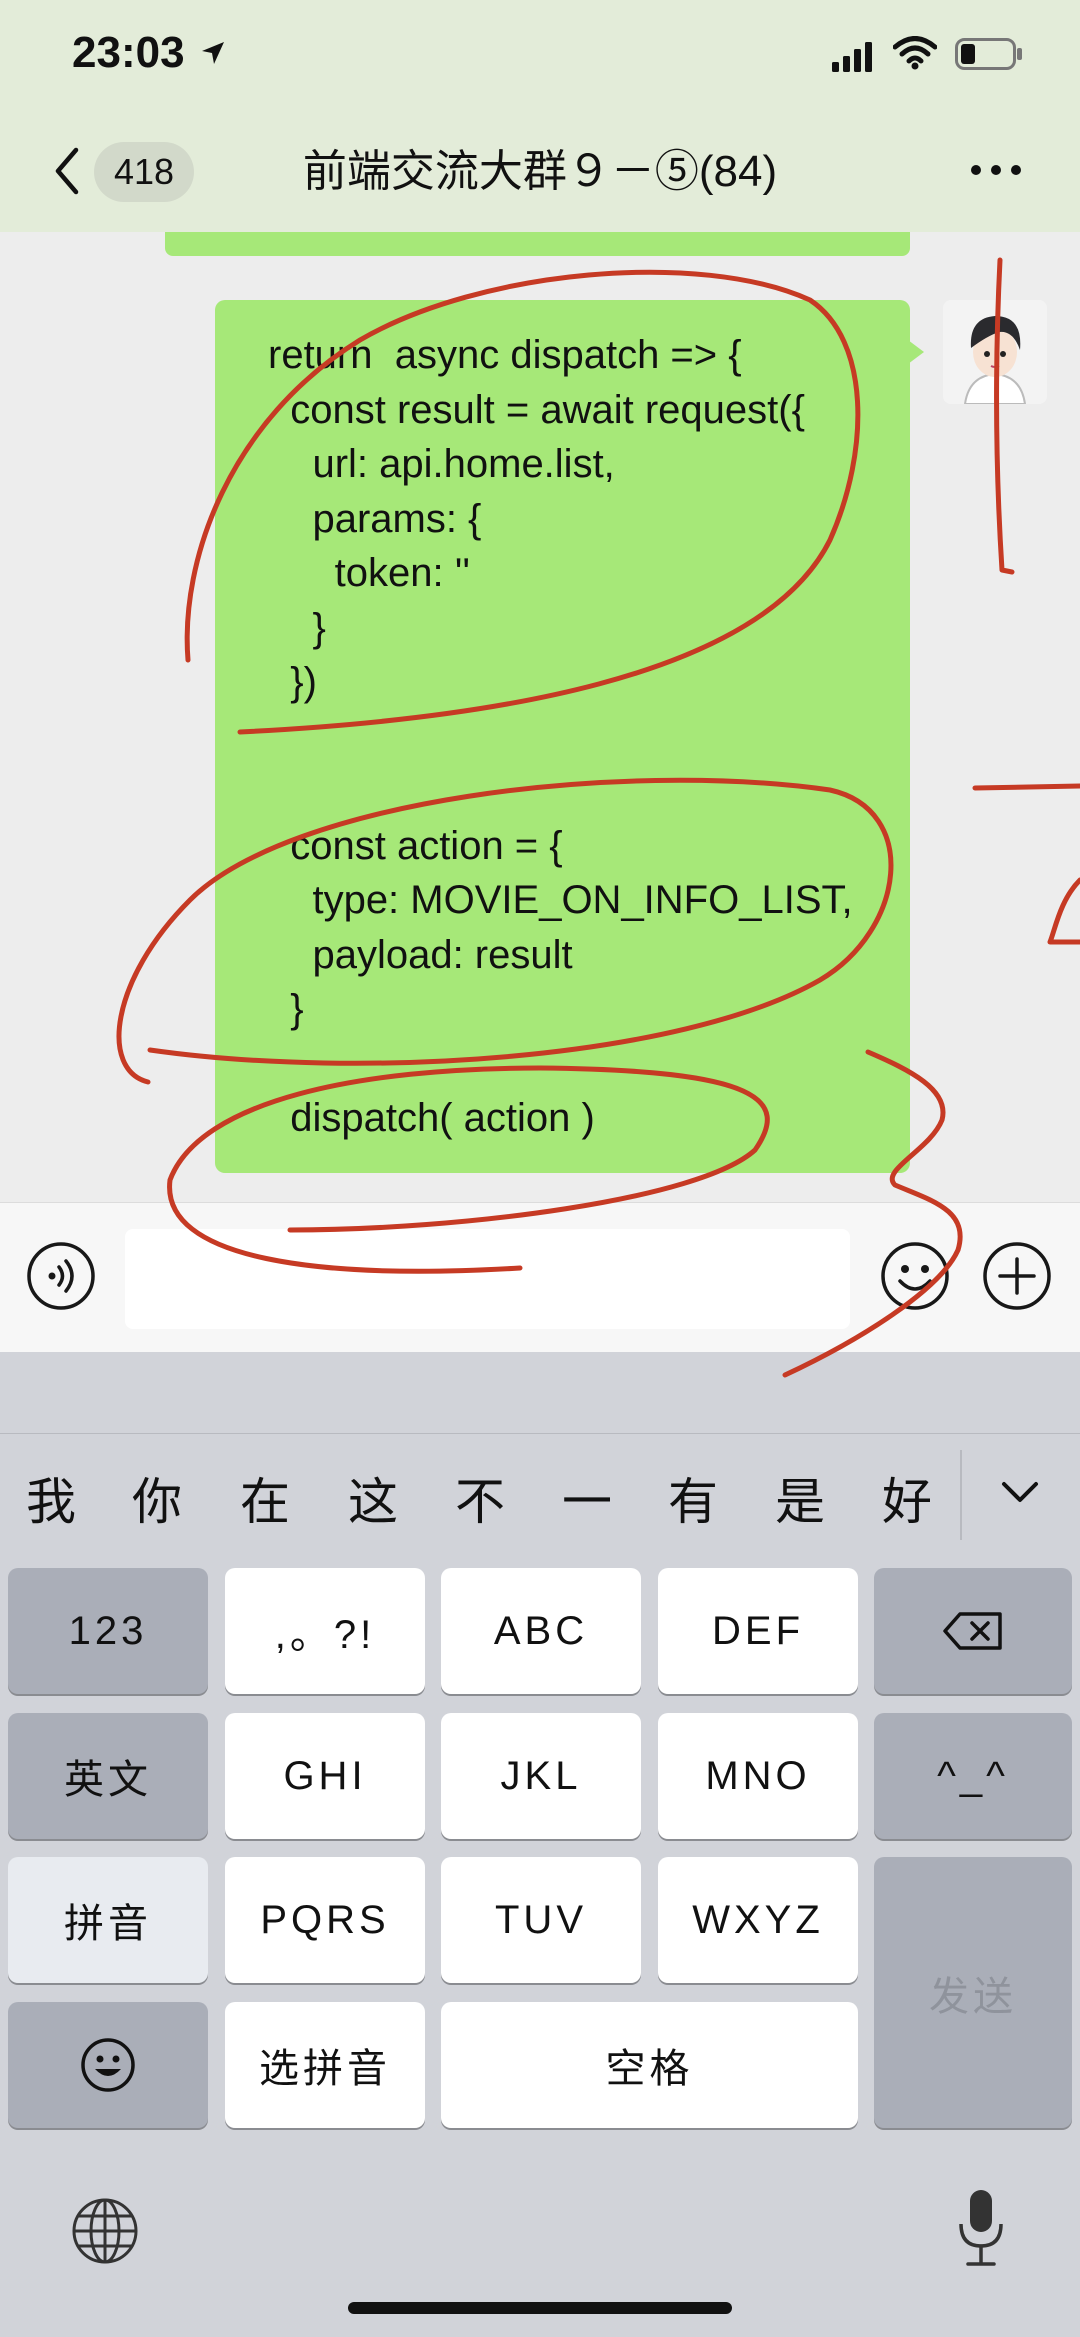  What do you see at coordinates (649, 2065) in the screenshot?
I see `space-key: 空格` at bounding box center [649, 2065].